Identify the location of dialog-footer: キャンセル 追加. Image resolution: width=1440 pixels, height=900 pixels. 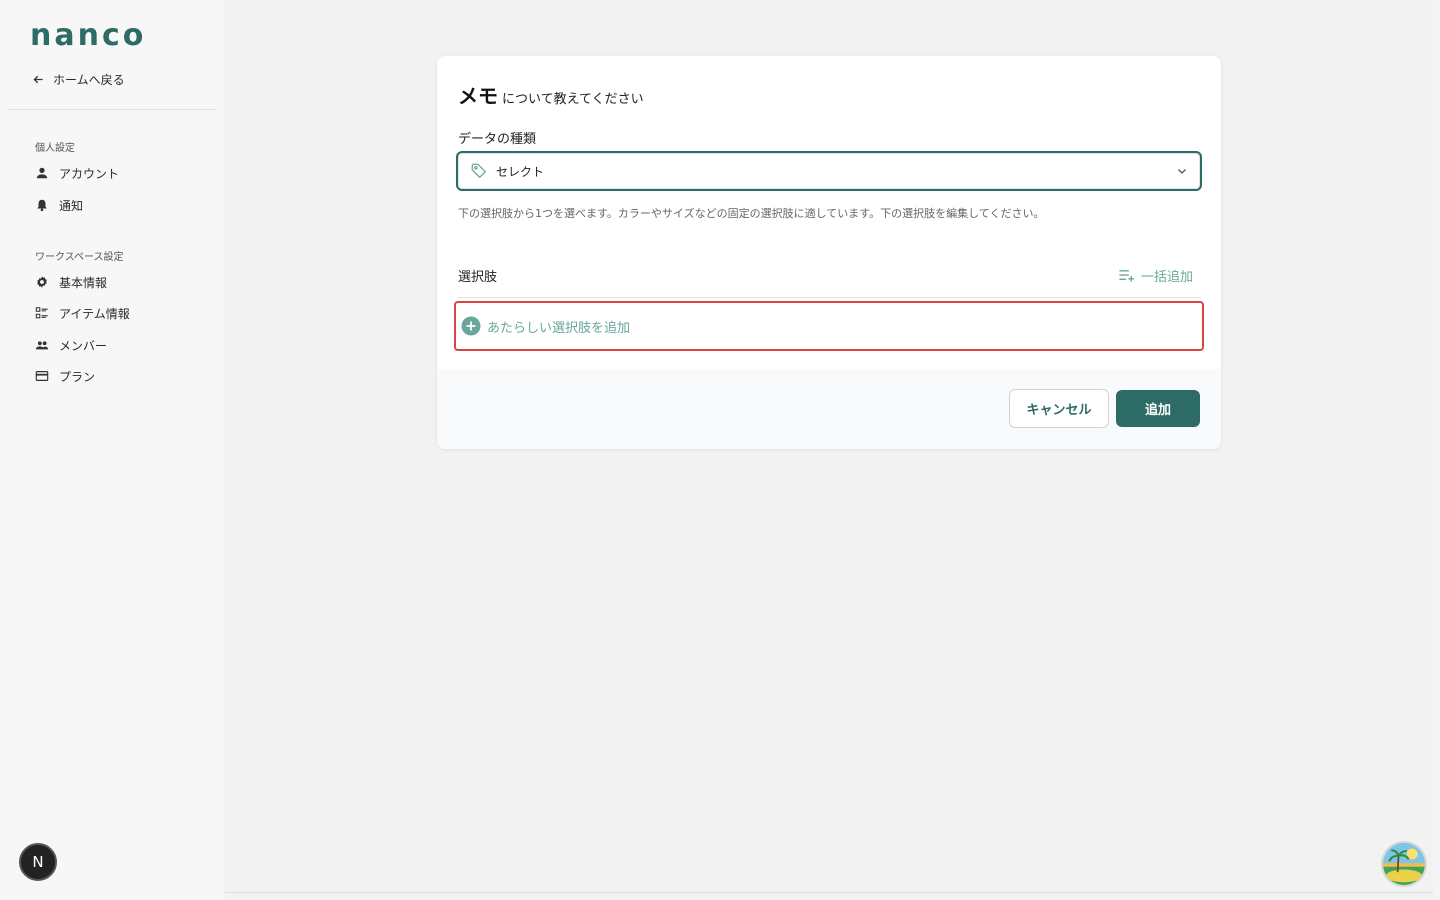
(829, 409).